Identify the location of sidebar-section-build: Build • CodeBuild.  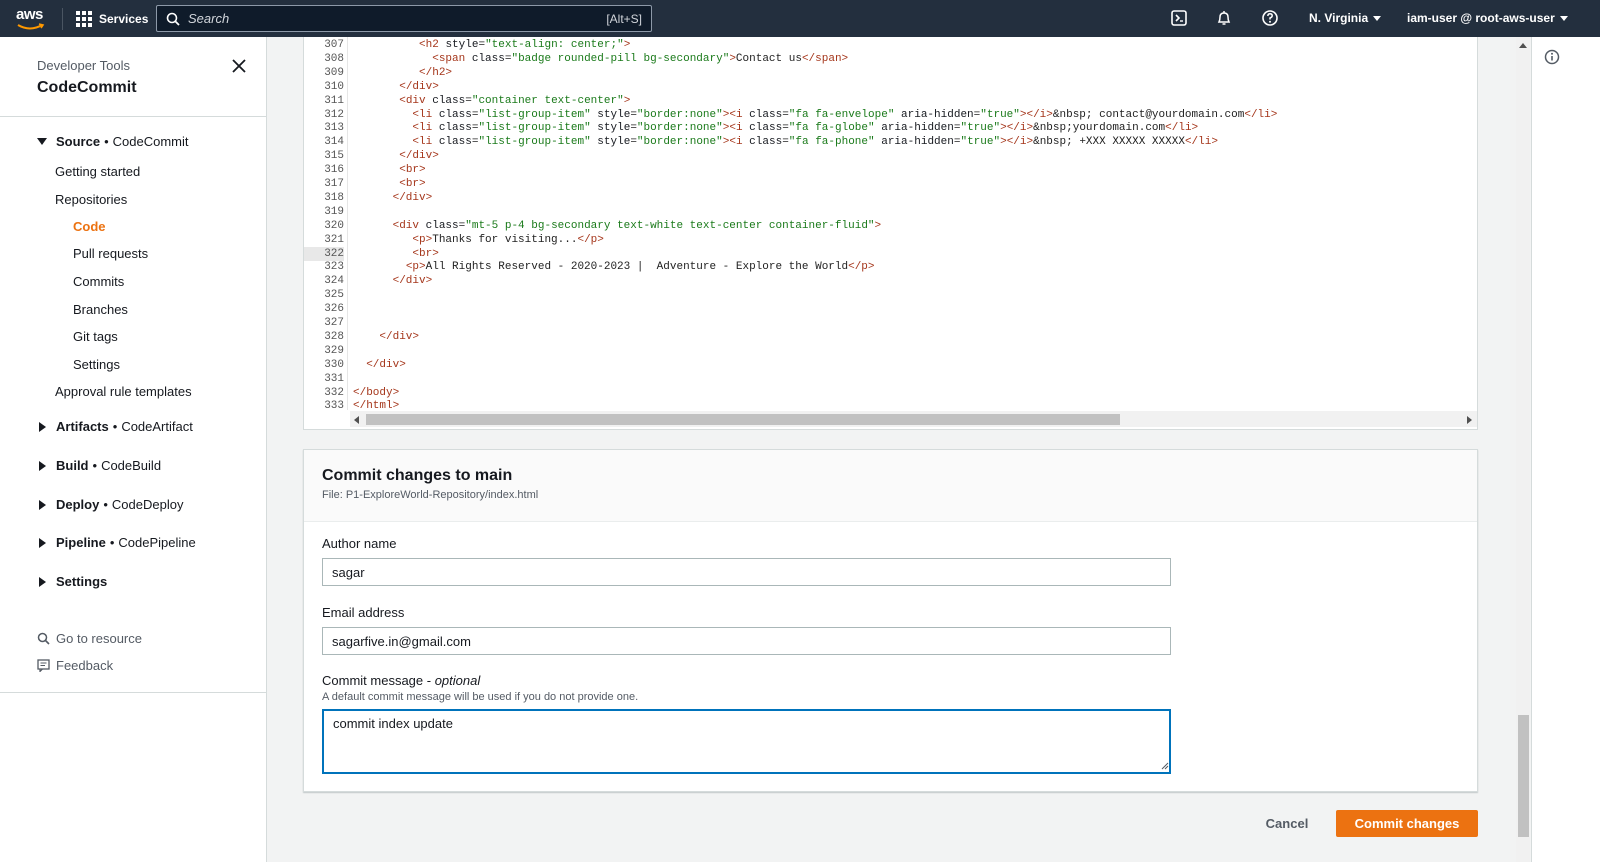
(99, 465).